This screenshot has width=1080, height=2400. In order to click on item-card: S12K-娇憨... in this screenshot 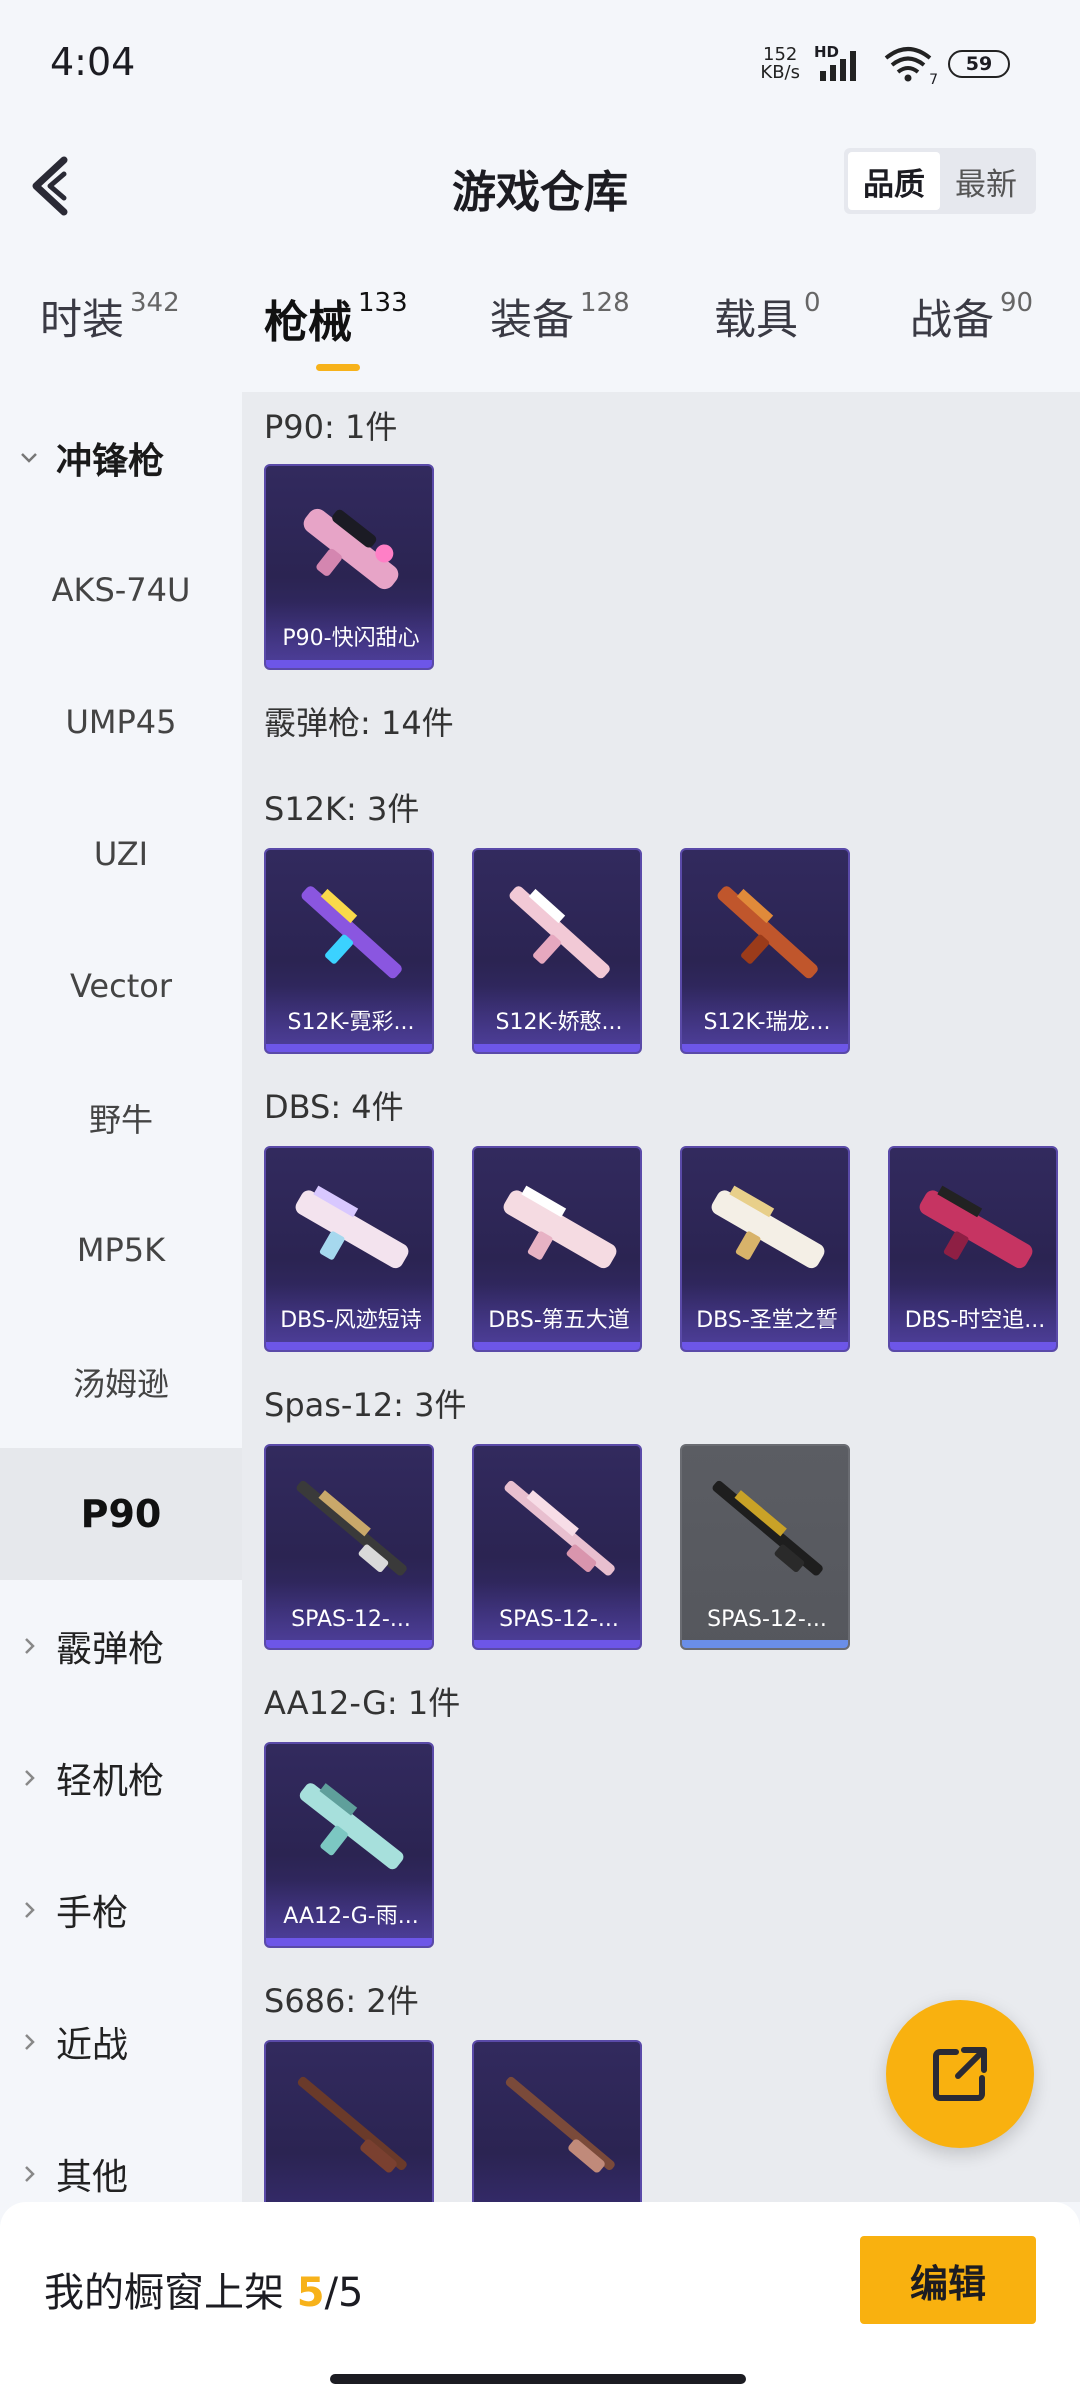, I will do `click(557, 951)`.